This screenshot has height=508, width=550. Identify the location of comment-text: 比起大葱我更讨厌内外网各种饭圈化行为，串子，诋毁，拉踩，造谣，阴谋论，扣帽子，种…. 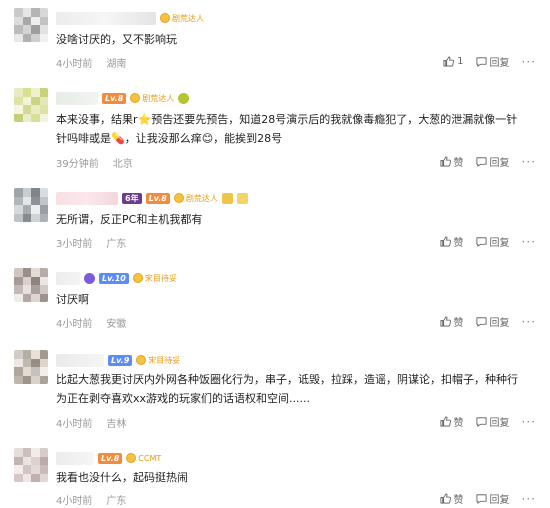
(287, 389).